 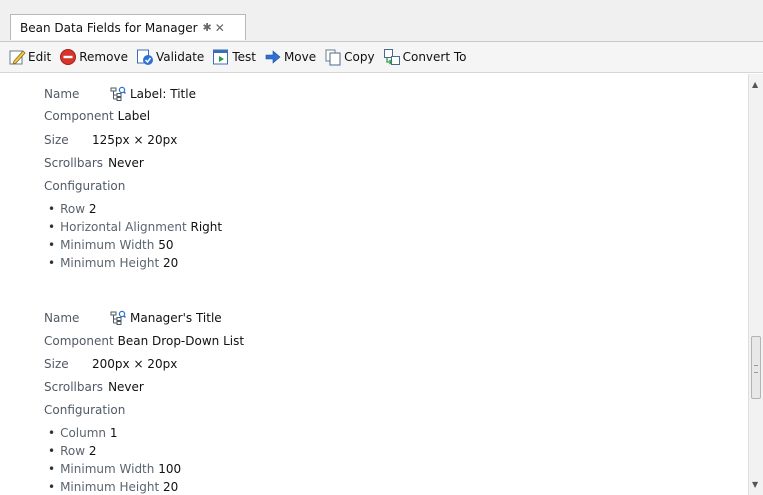 I want to click on tab-bean-data-fields: Bean Data Fields for Manager ✱ ✕, so click(x=128, y=27).